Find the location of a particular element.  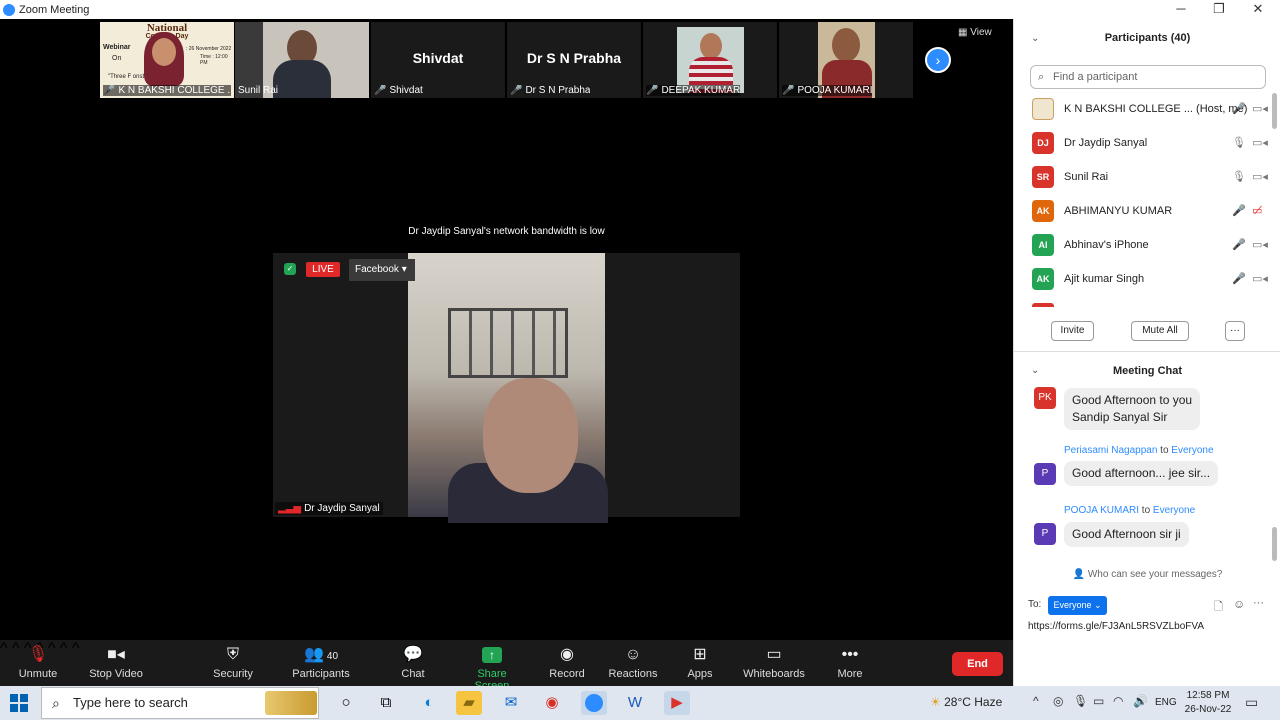

presentation-app-icon: ▶ is located at coordinates (677, 703).